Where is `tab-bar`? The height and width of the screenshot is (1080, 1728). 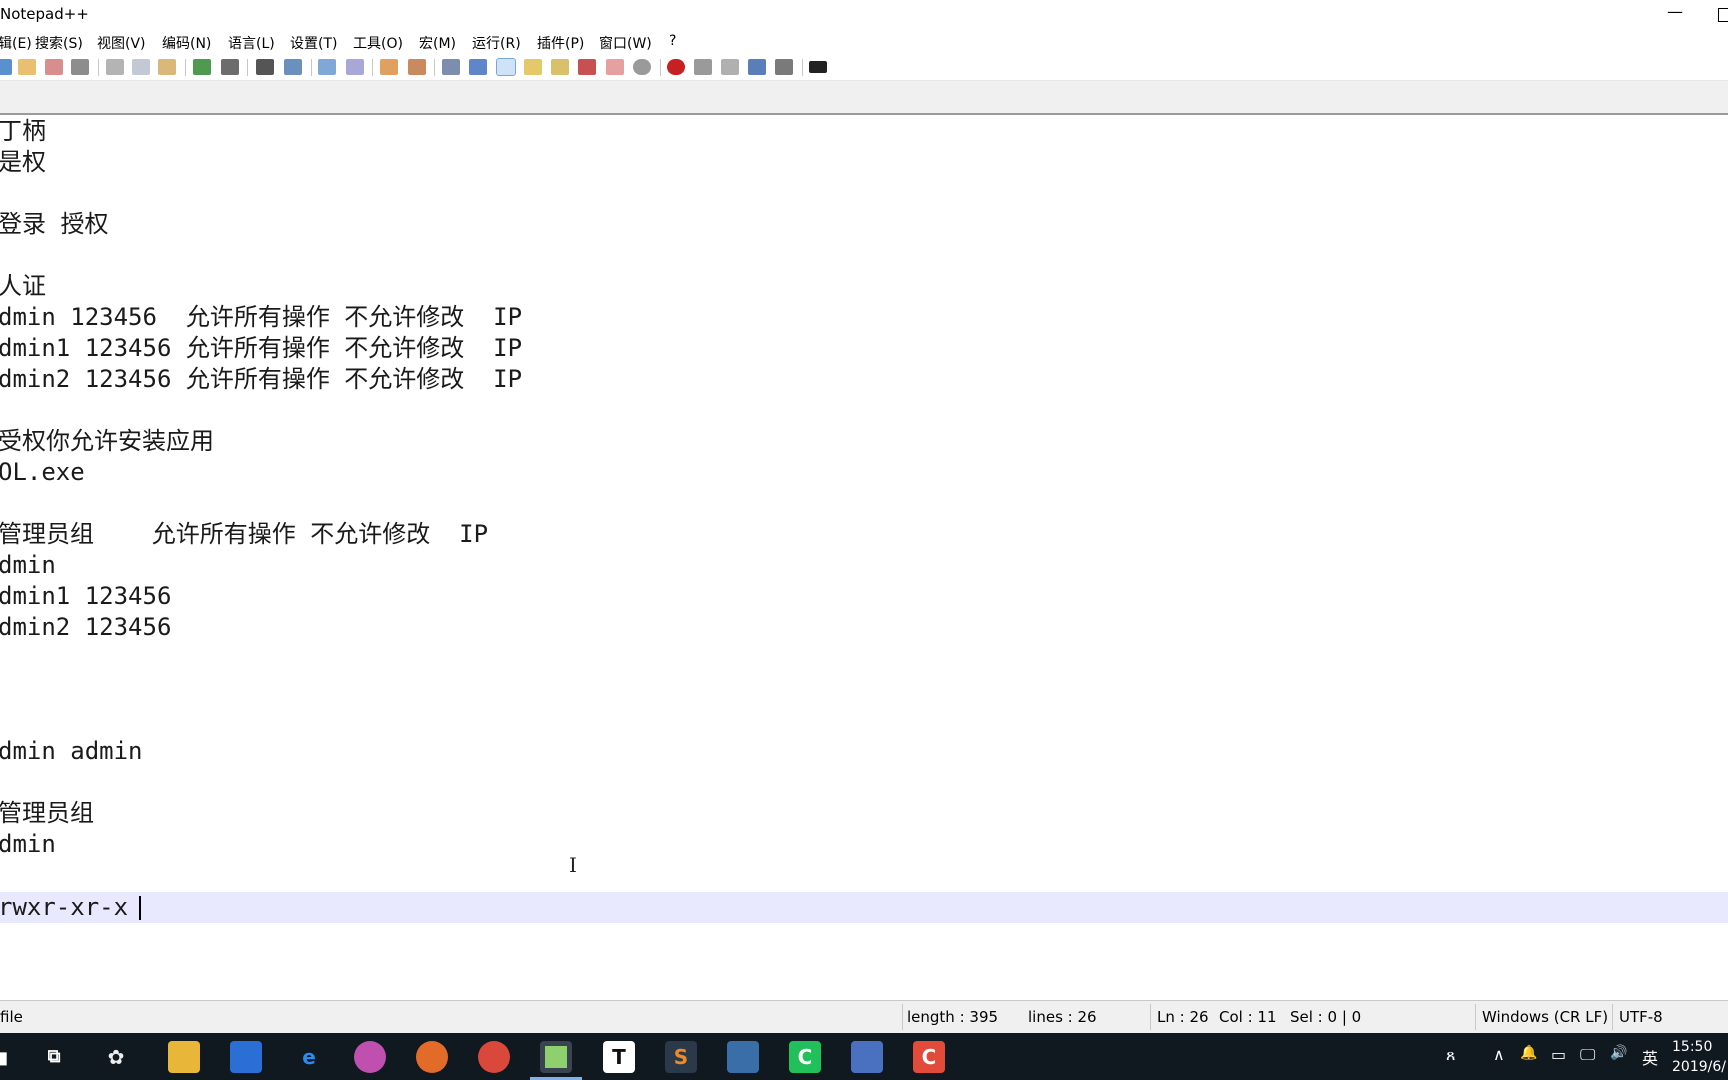
tab-bar is located at coordinates (864, 98).